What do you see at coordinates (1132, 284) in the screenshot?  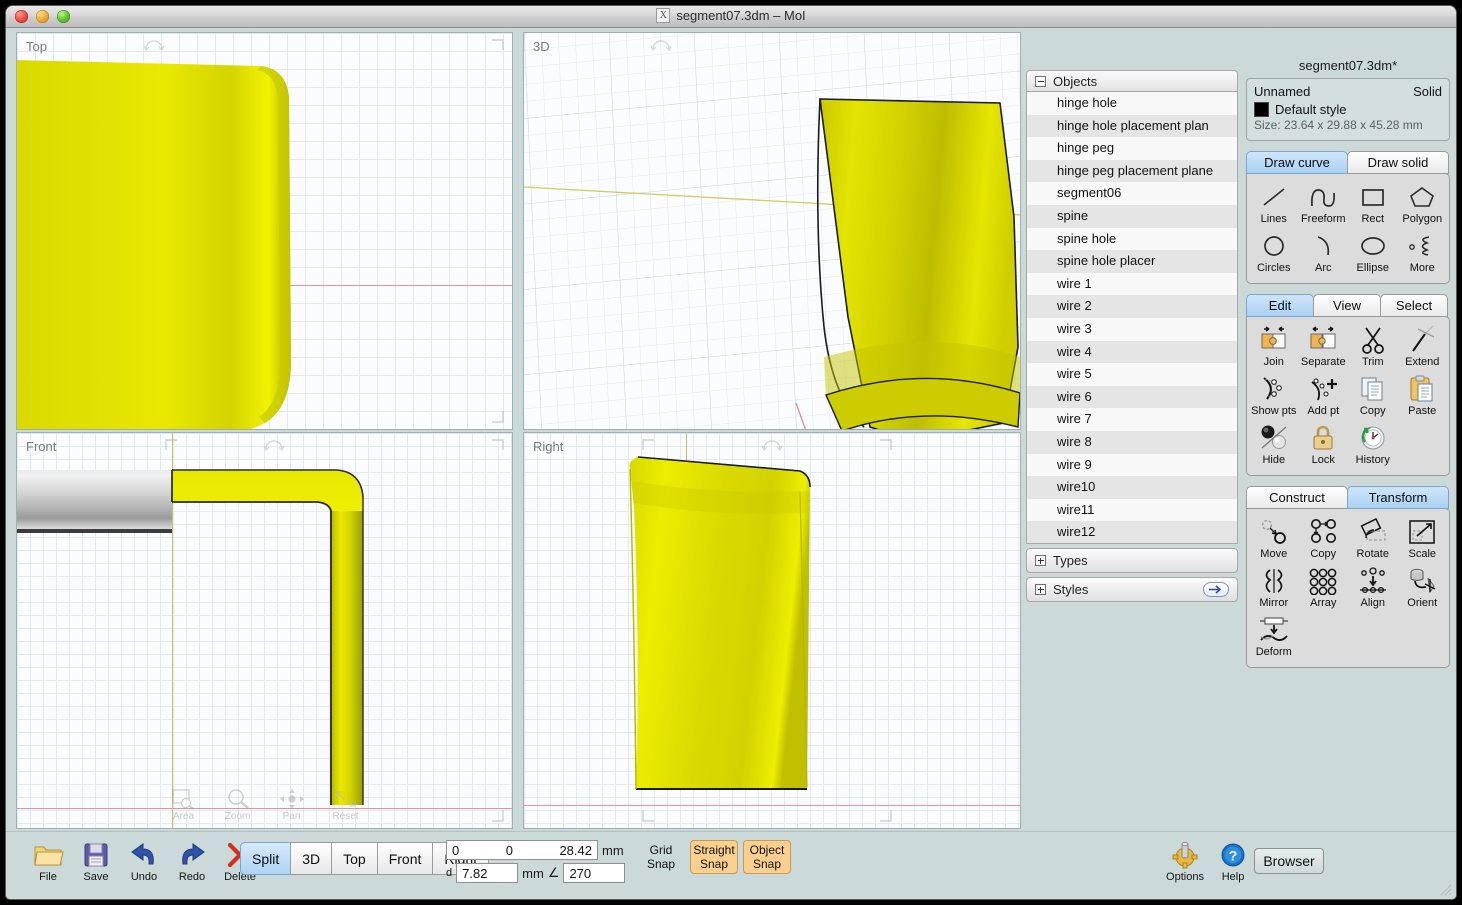 I see `object-list-item: wire 1` at bounding box center [1132, 284].